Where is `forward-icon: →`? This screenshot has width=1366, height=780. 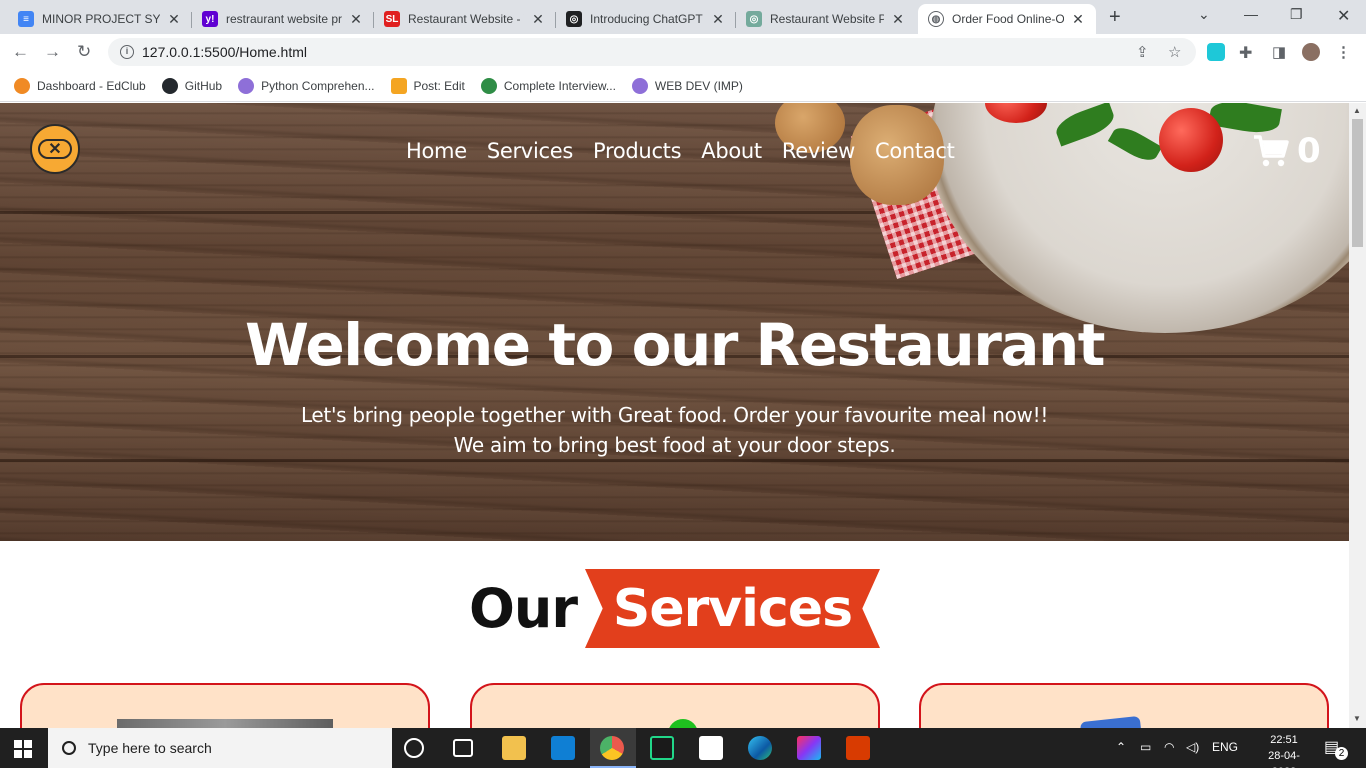 forward-icon: → is located at coordinates (52, 52).